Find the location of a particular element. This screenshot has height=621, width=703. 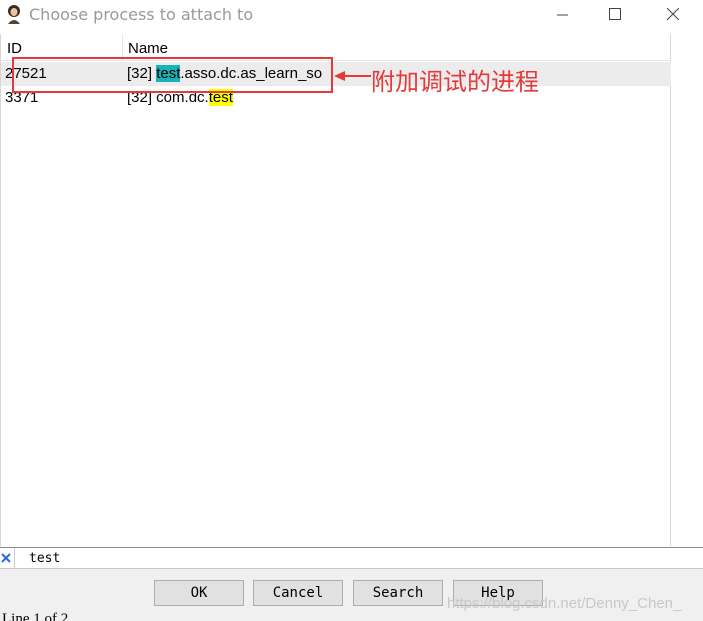

watermark: https://blog.csdn.net/Denny_Chen_ is located at coordinates (564, 603).